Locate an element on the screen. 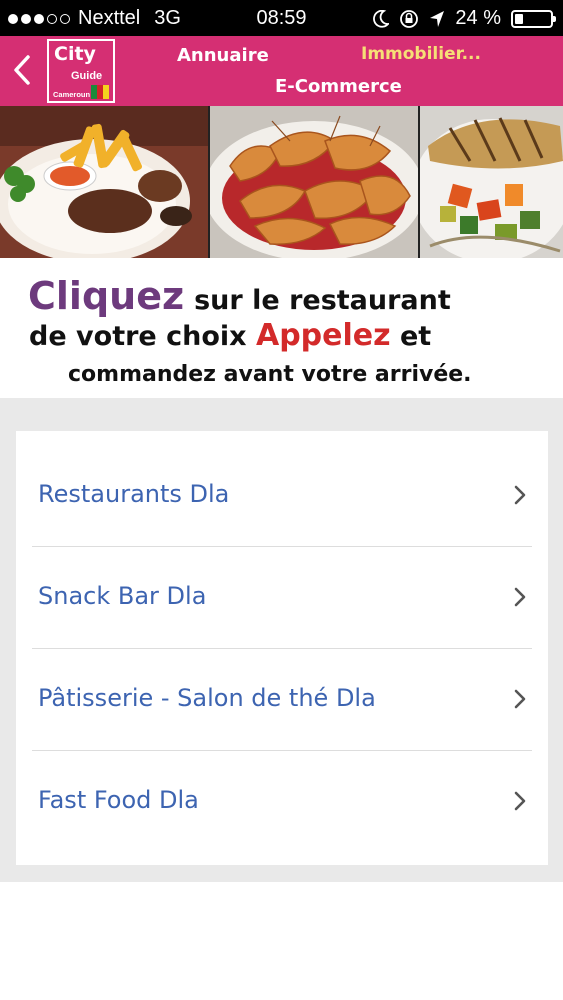 This screenshot has height=1000, width=563. battery-icon is located at coordinates (533, 18).